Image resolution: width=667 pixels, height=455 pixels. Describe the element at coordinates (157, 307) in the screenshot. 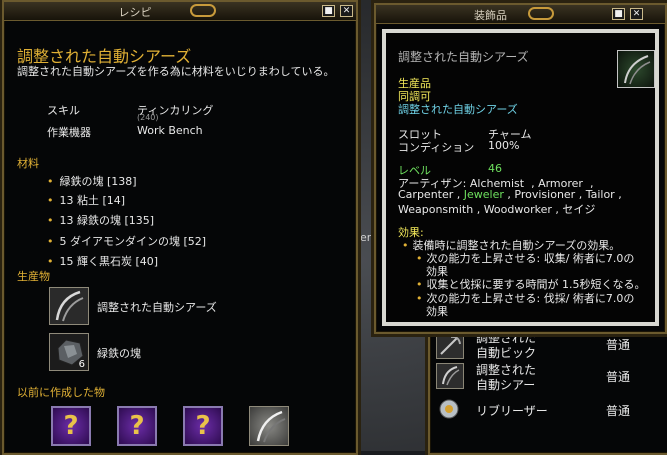

I see `product-name: 調整された自動シアーズ` at that location.